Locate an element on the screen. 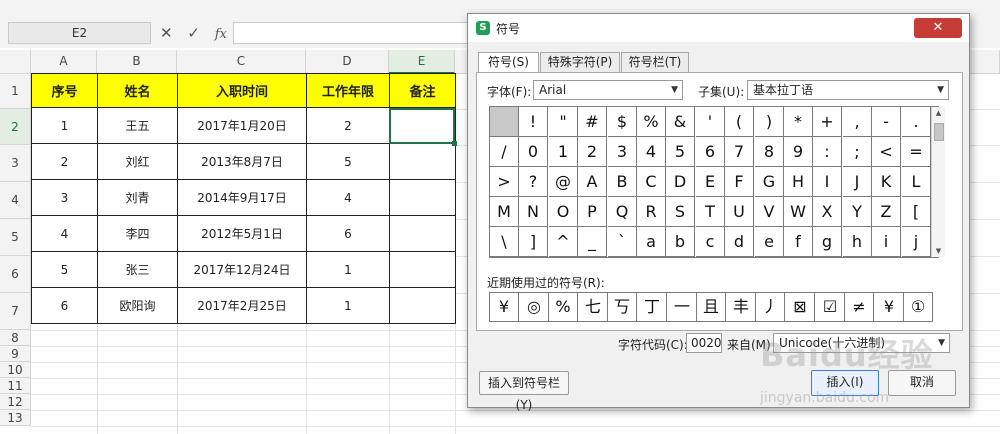 The width and height of the screenshot is (1000, 434). symbol-cell: R is located at coordinates (651, 212).